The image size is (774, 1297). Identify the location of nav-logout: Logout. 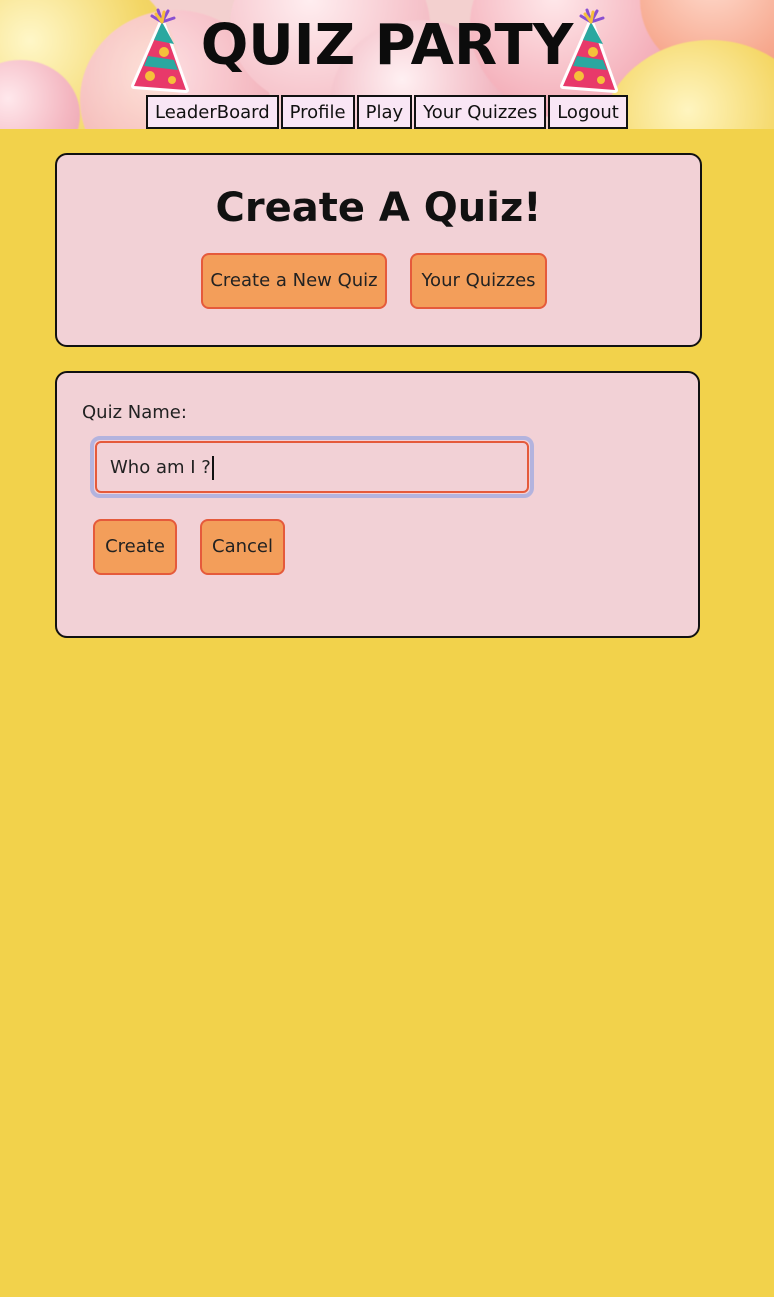
(588, 112).